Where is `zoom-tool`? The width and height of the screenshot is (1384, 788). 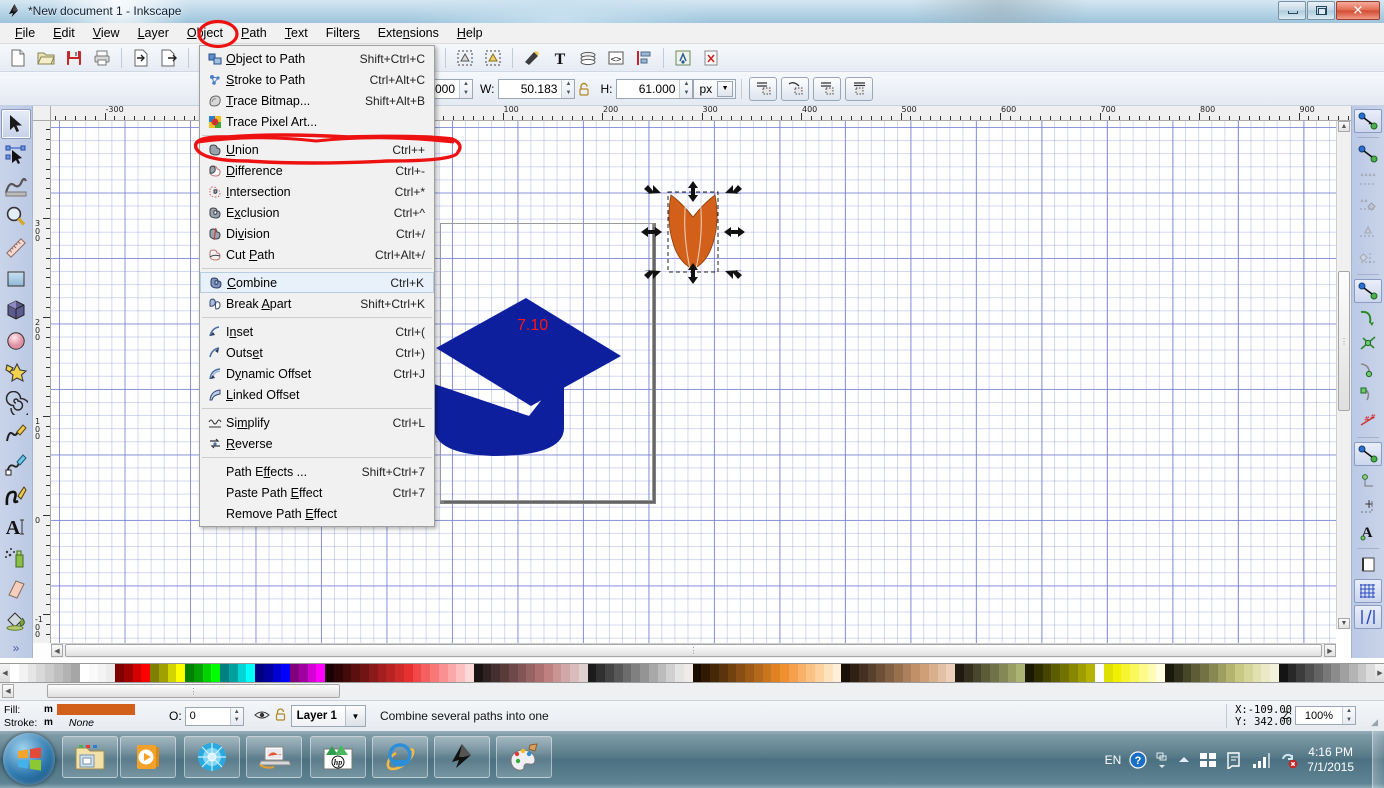
zoom-tool is located at coordinates (16, 217).